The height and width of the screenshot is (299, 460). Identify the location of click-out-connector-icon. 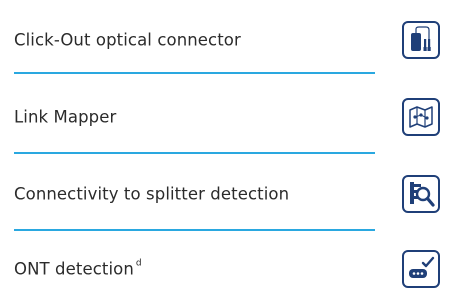
(421, 40).